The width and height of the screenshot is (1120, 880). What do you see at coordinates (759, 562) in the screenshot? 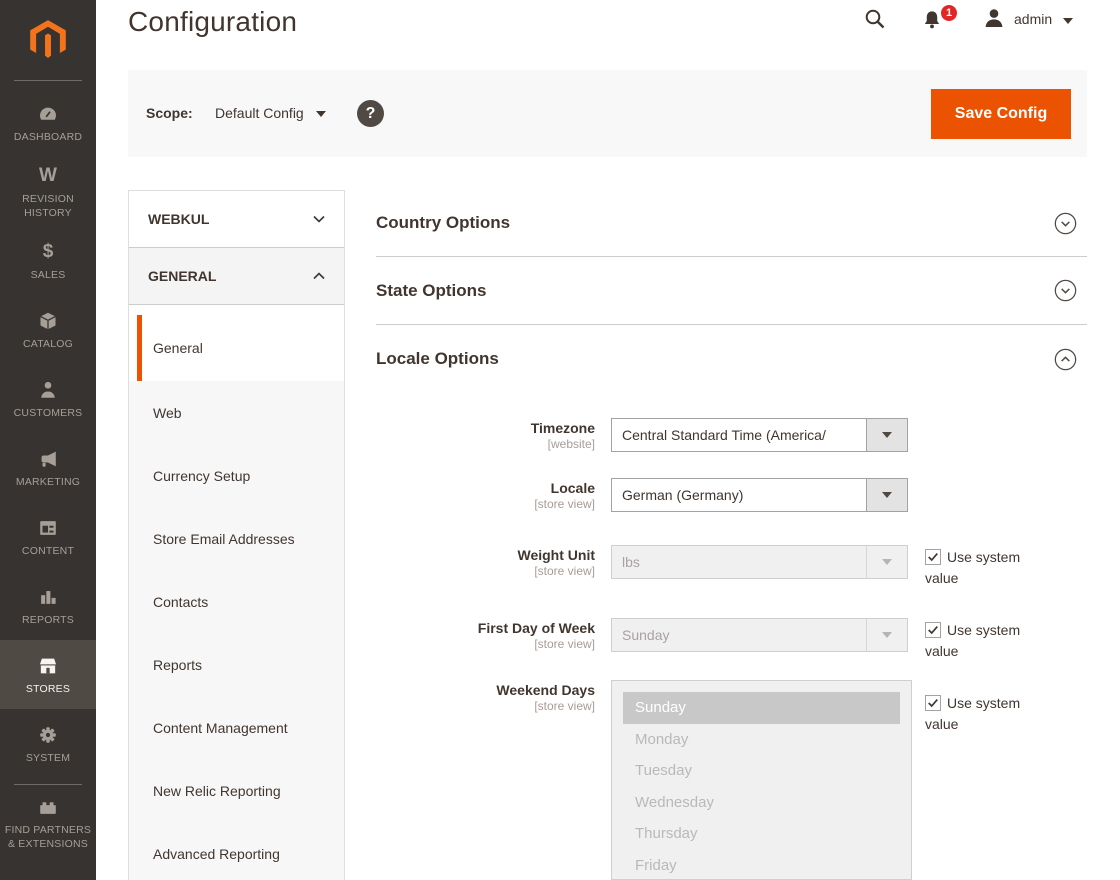
I see `weight-unit-select: lbs` at bounding box center [759, 562].